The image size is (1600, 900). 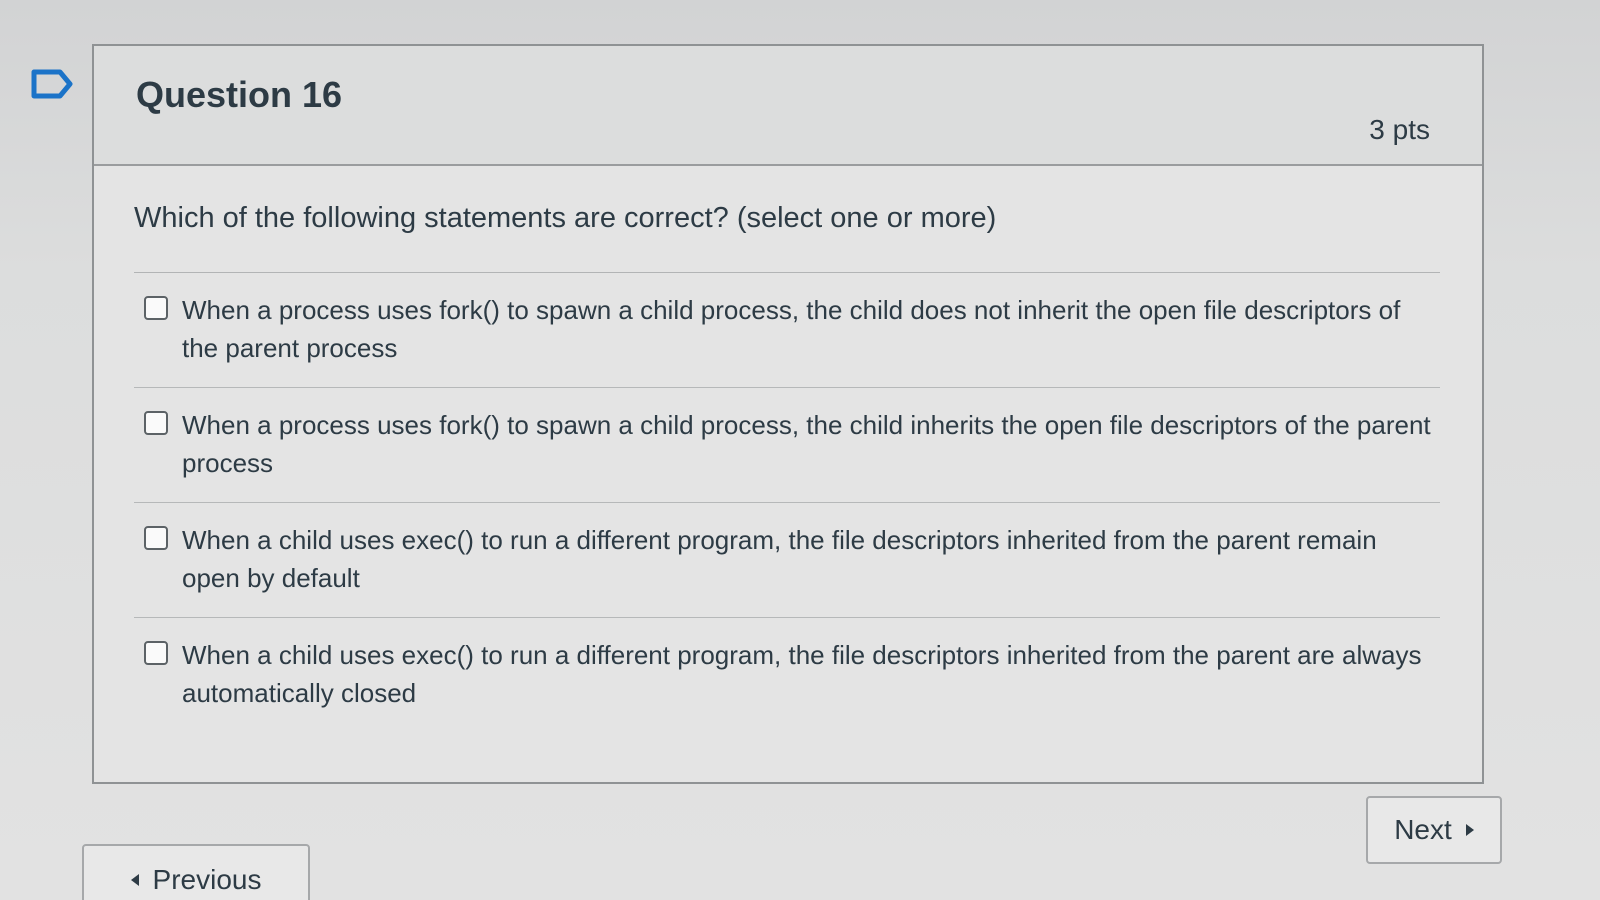 I want to click on question-title: Question 16, so click(x=239, y=94).